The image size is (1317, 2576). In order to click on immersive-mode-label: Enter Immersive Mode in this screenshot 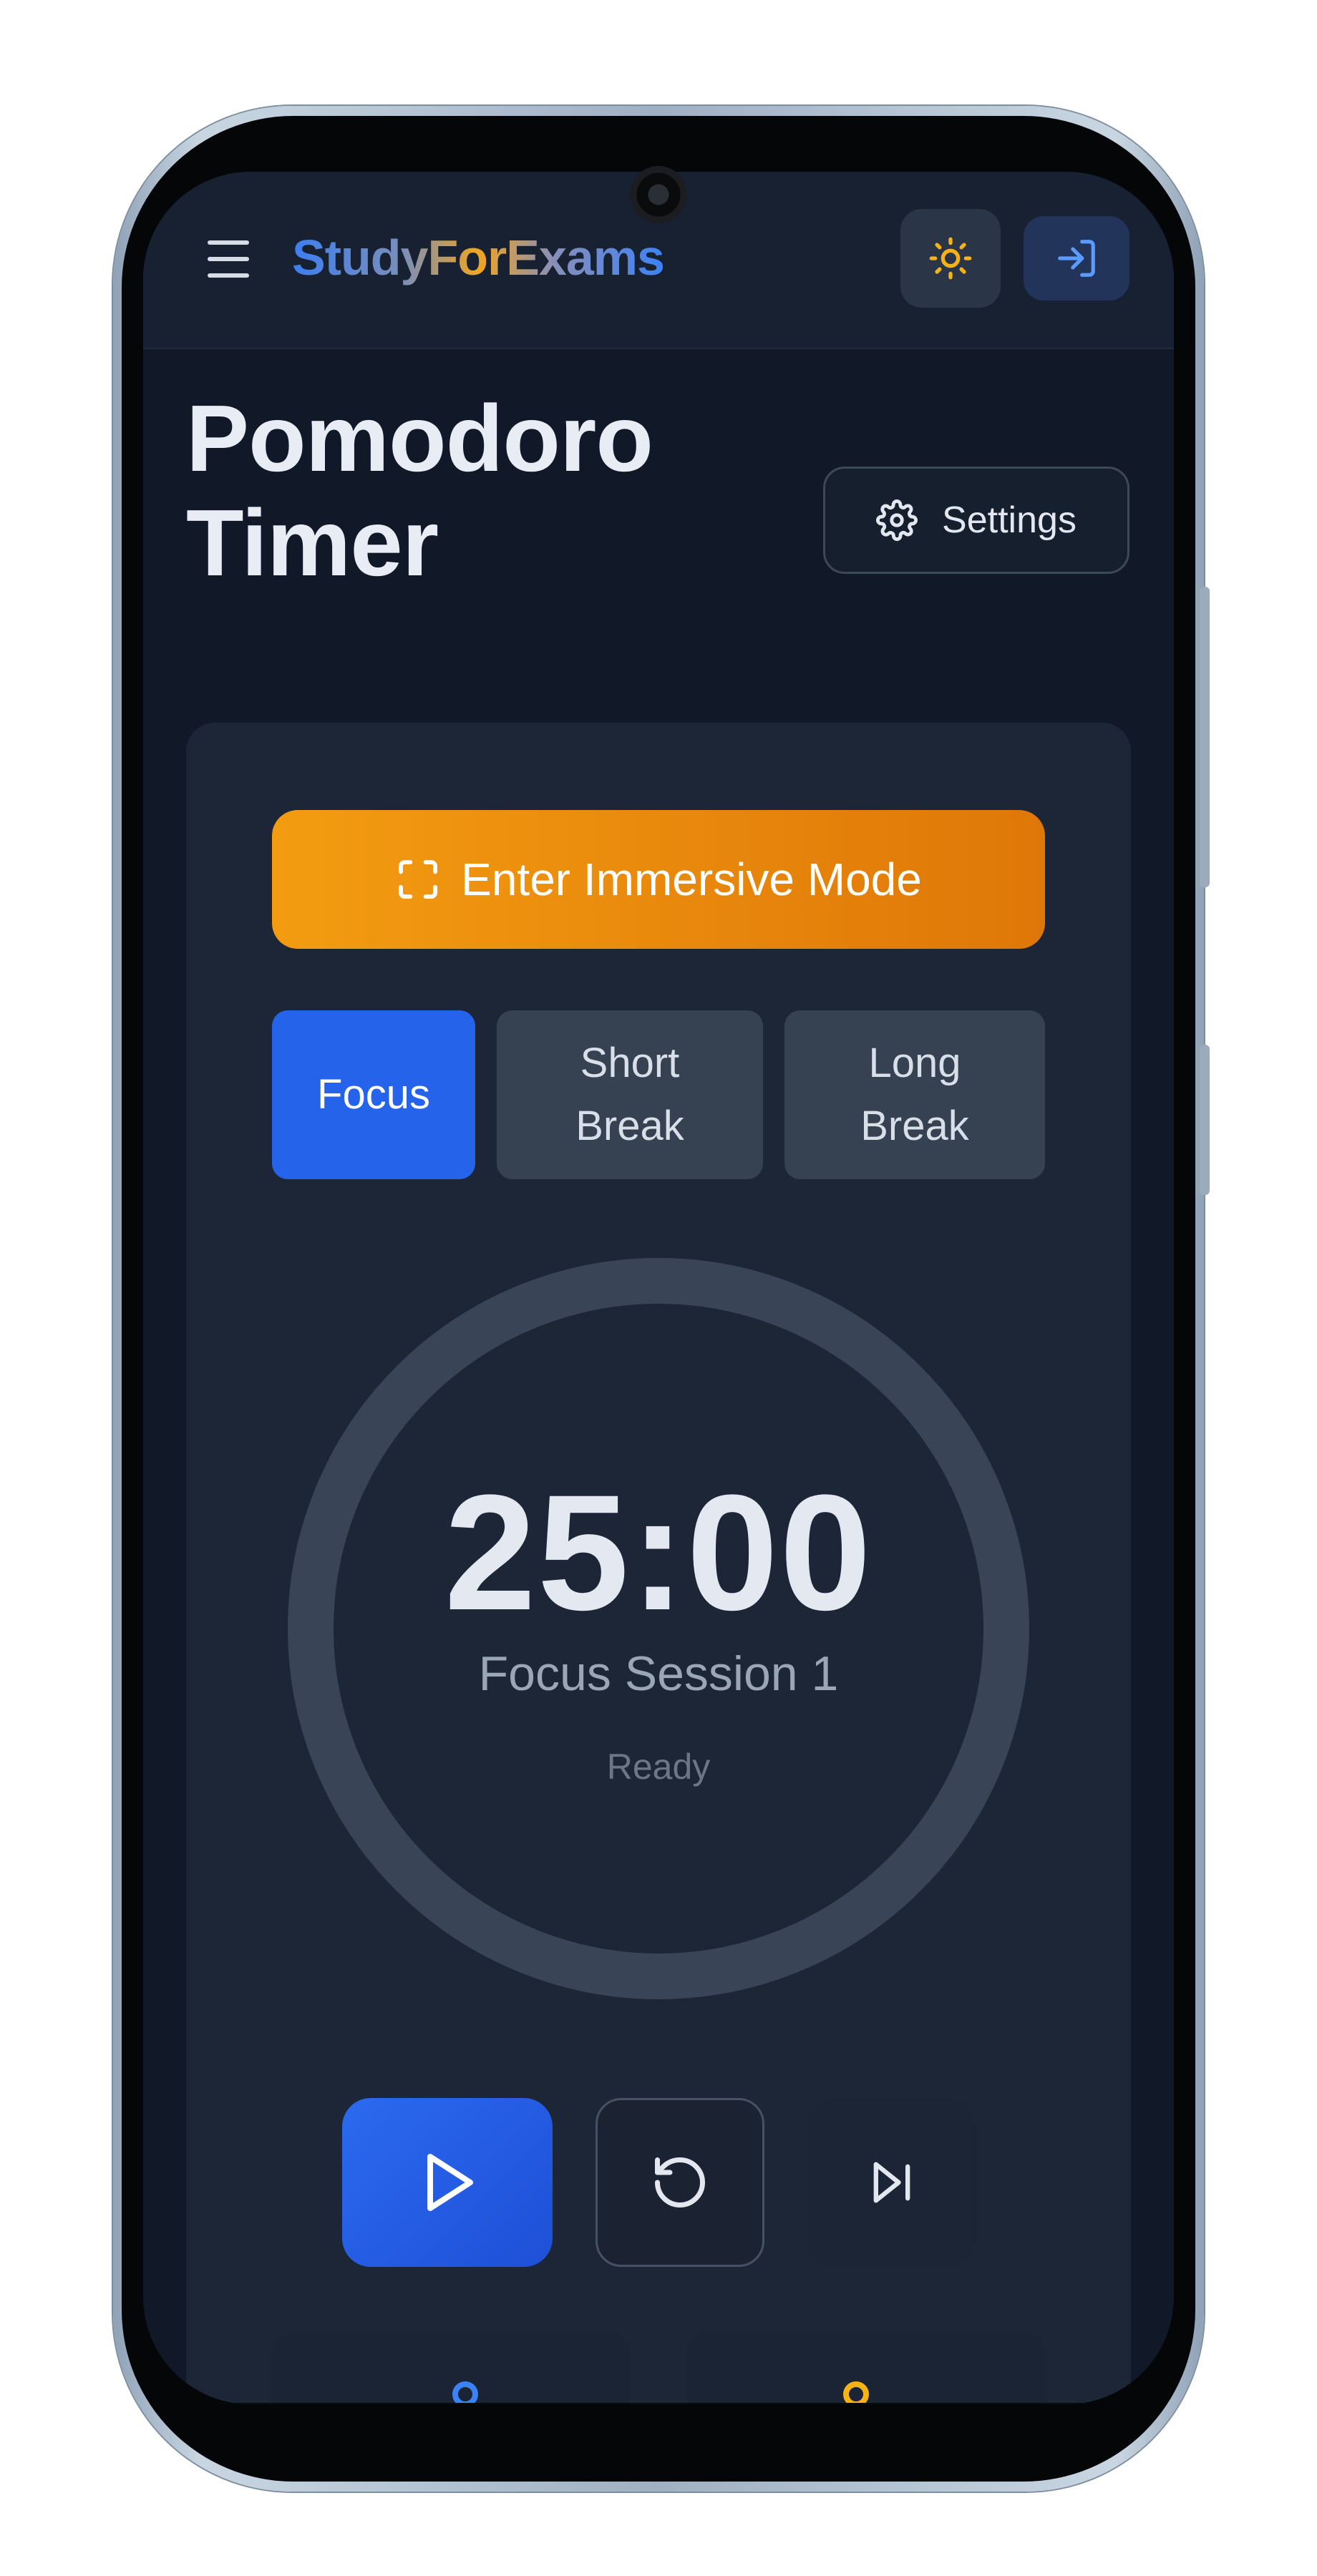, I will do `click(691, 879)`.